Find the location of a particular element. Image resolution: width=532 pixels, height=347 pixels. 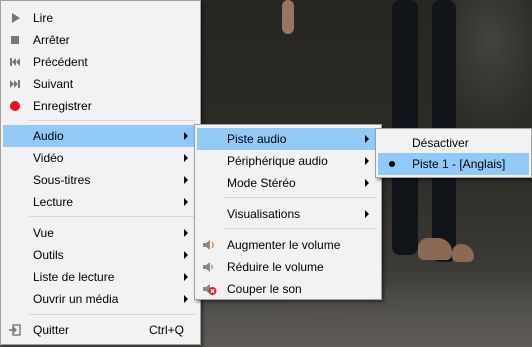

stop-icon is located at coordinates (15, 40).